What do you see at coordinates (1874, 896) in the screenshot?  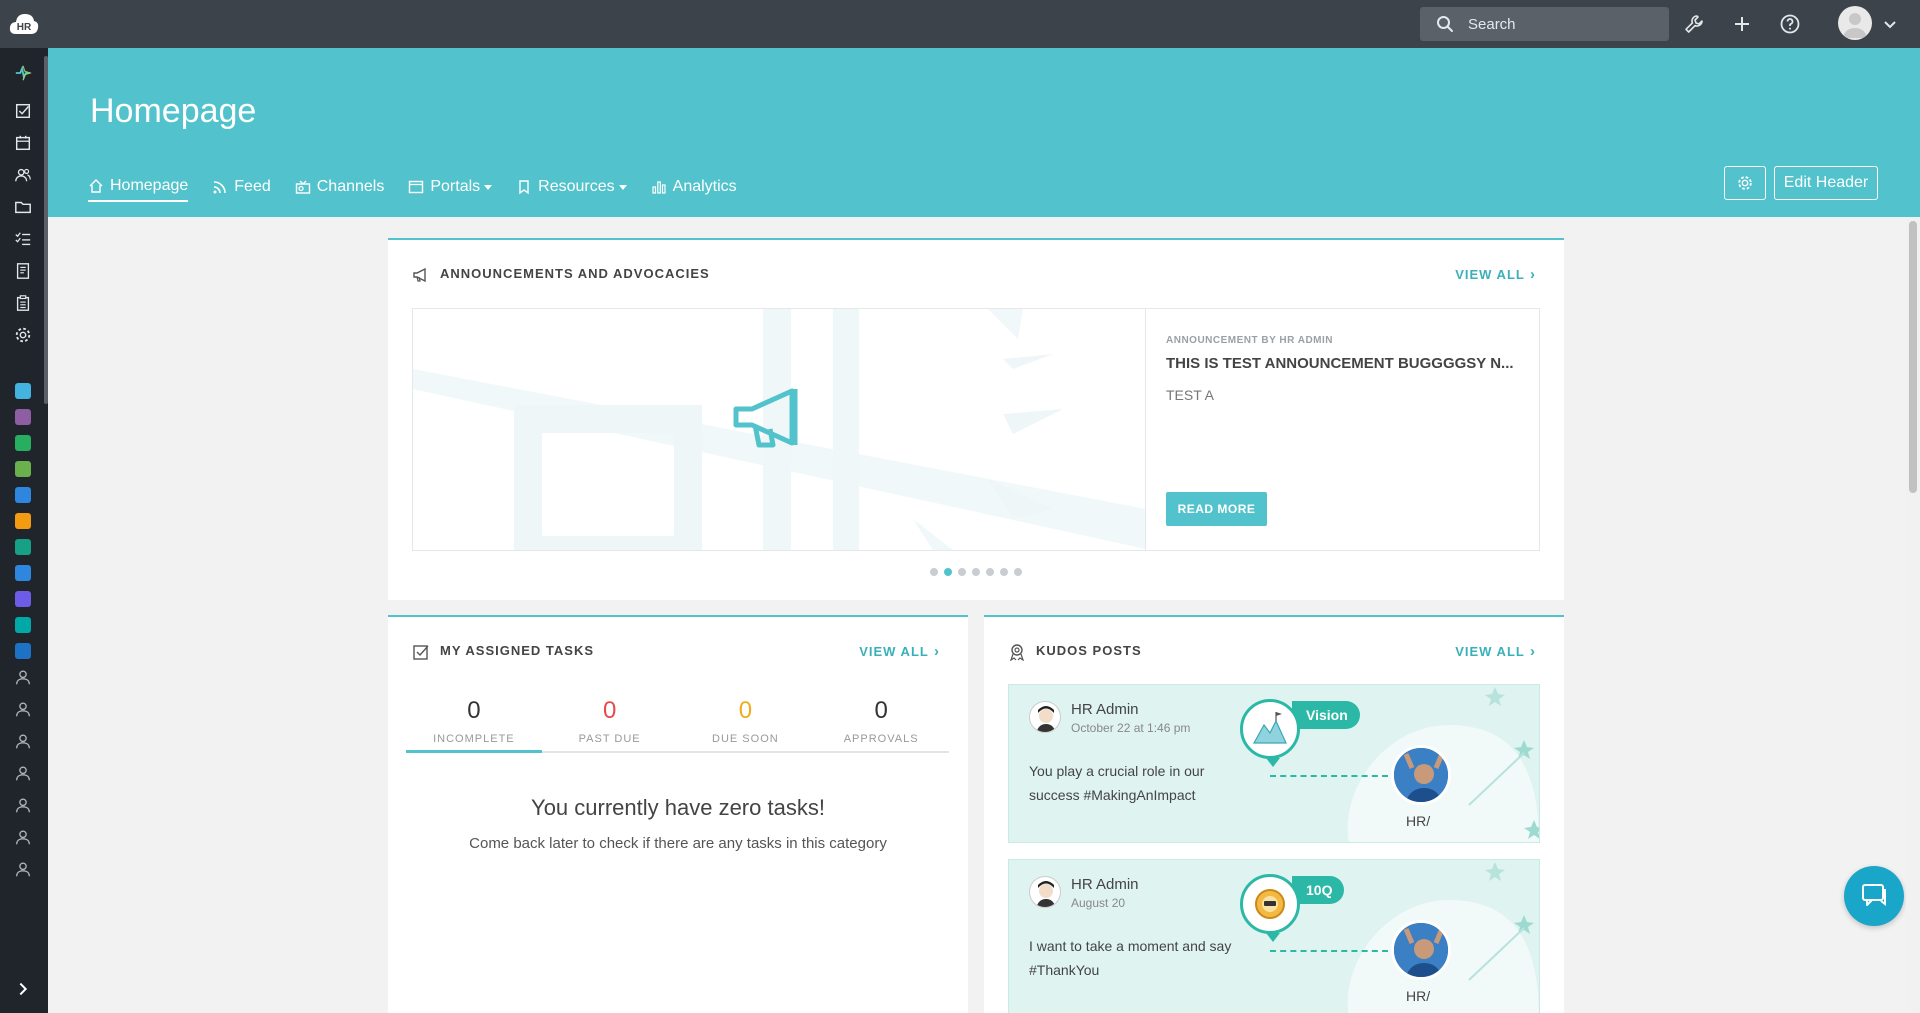 I see `chat-button` at bounding box center [1874, 896].